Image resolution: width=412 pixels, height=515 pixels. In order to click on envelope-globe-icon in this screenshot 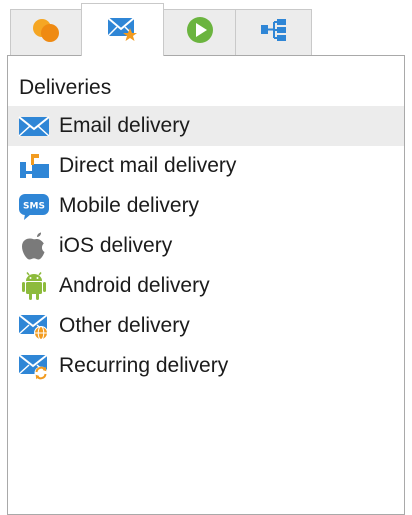, I will do `click(34, 326)`.